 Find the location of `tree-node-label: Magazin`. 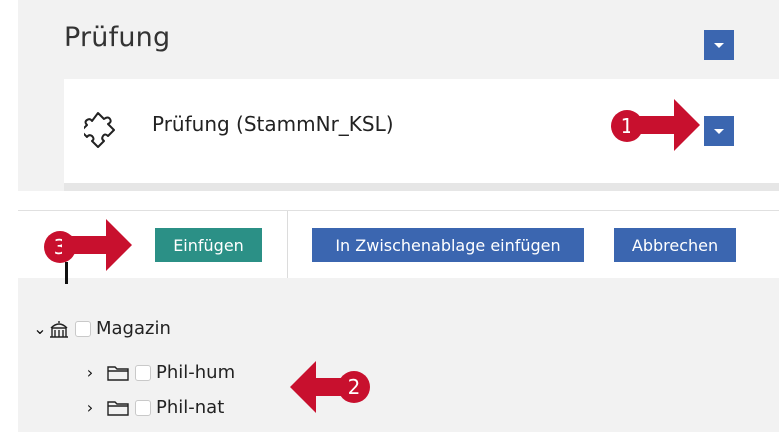

tree-node-label: Magazin is located at coordinates (133, 328).